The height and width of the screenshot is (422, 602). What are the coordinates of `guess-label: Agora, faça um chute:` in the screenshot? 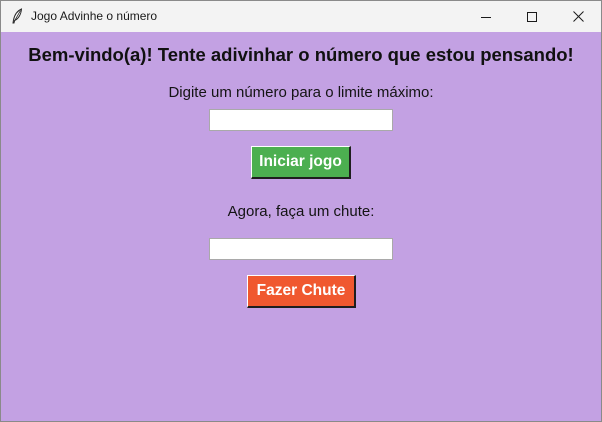 It's located at (301, 211).